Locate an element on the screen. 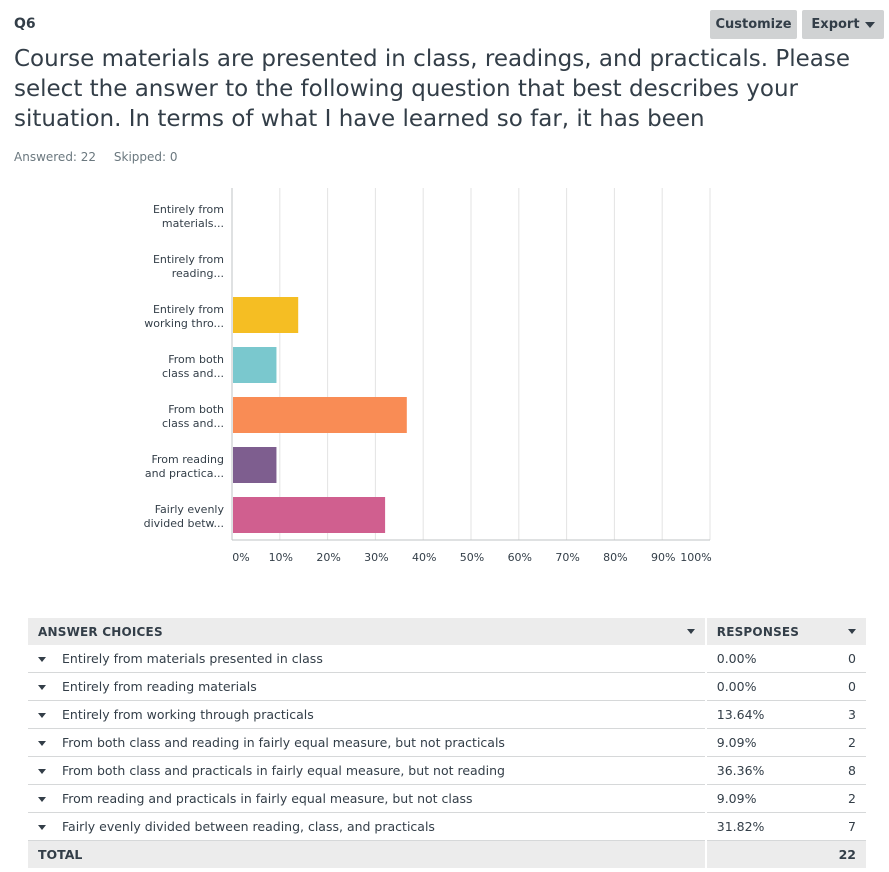 This screenshot has width=889, height=872. response-count: 3 is located at coordinates (846, 714).